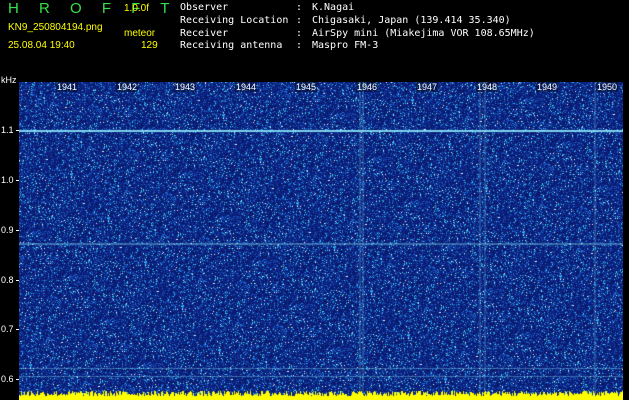  Describe the element at coordinates (204, 7) in the screenshot. I see `info-key: Observer` at that location.